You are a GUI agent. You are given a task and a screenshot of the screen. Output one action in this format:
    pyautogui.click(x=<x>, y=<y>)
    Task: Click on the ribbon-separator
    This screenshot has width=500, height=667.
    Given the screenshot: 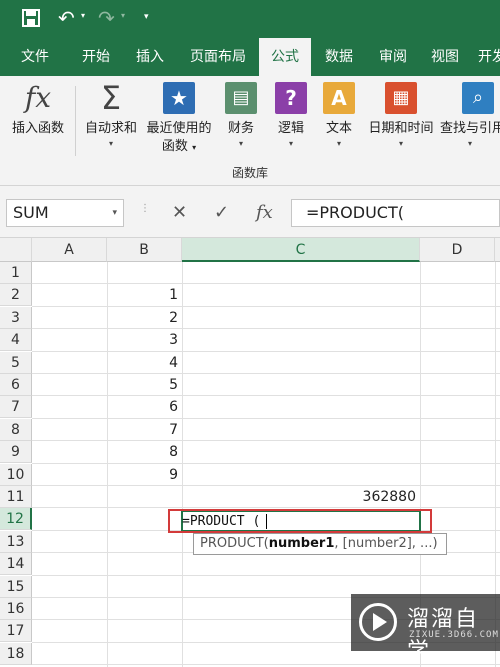 What is the action you would take?
    pyautogui.click(x=75, y=121)
    